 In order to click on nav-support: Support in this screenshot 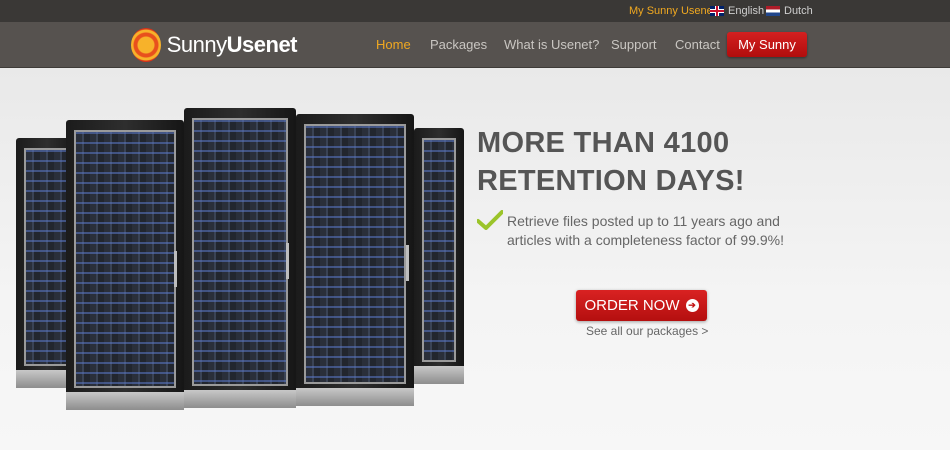, I will do `click(634, 44)`.